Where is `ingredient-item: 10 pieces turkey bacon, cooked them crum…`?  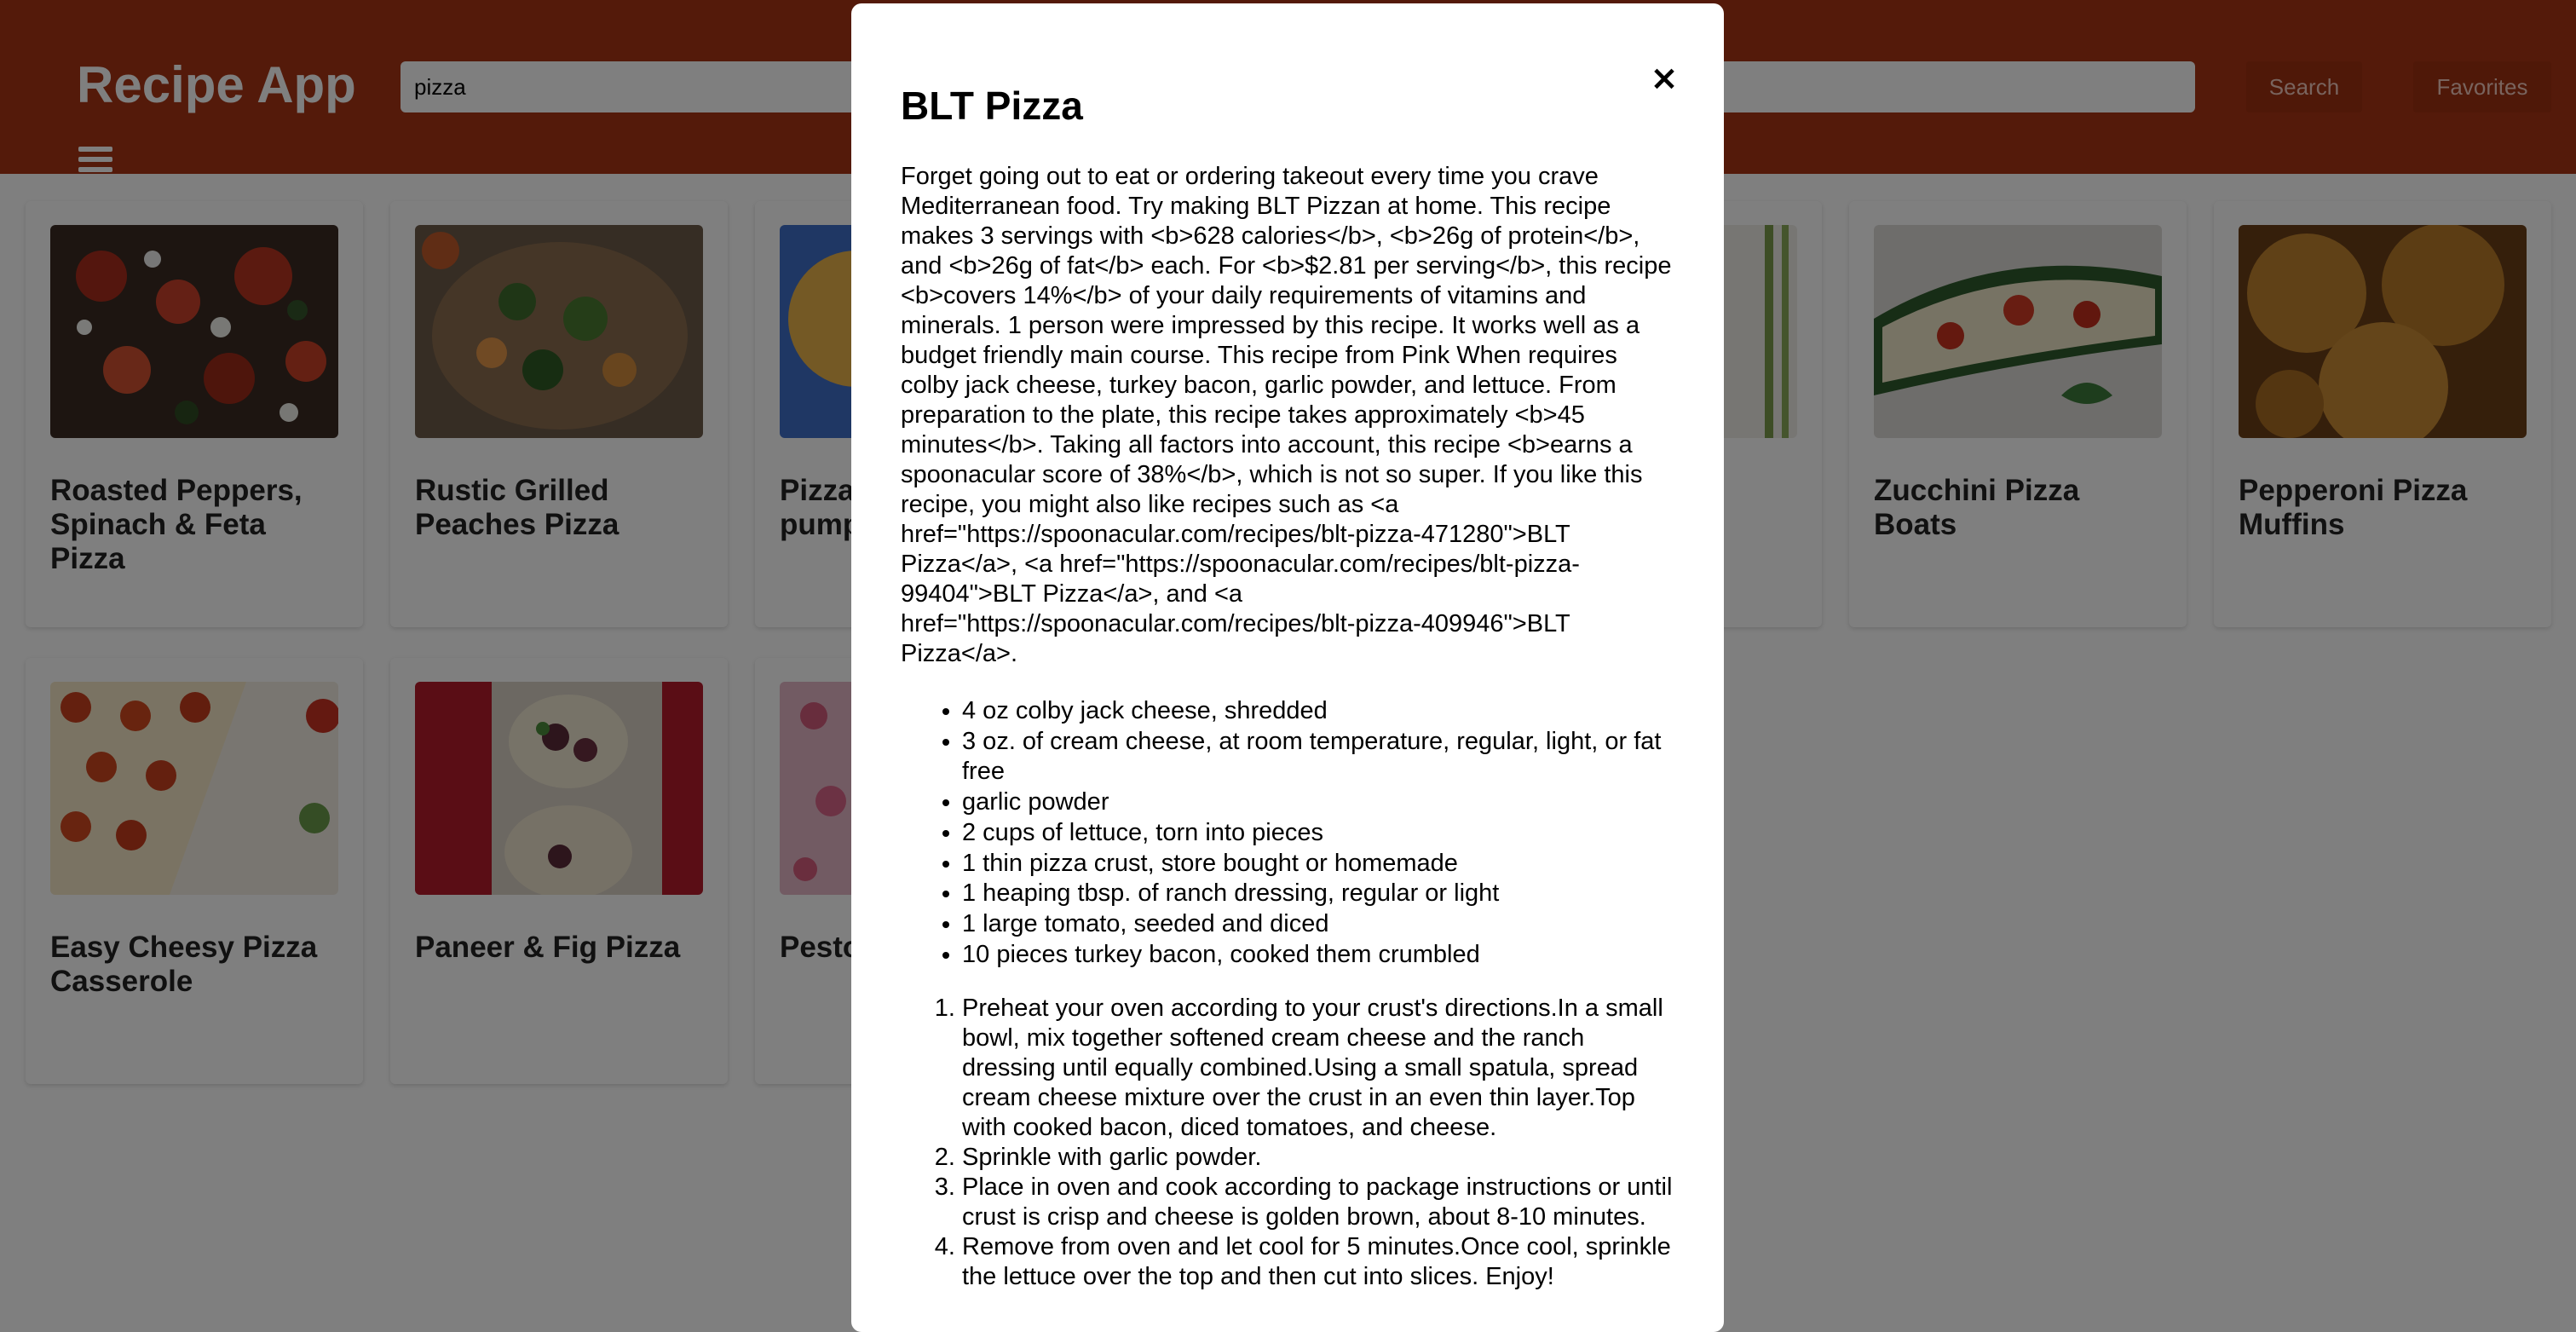
ingredient-item: 10 pieces turkey bacon, cooked them crum… is located at coordinates (1319, 955).